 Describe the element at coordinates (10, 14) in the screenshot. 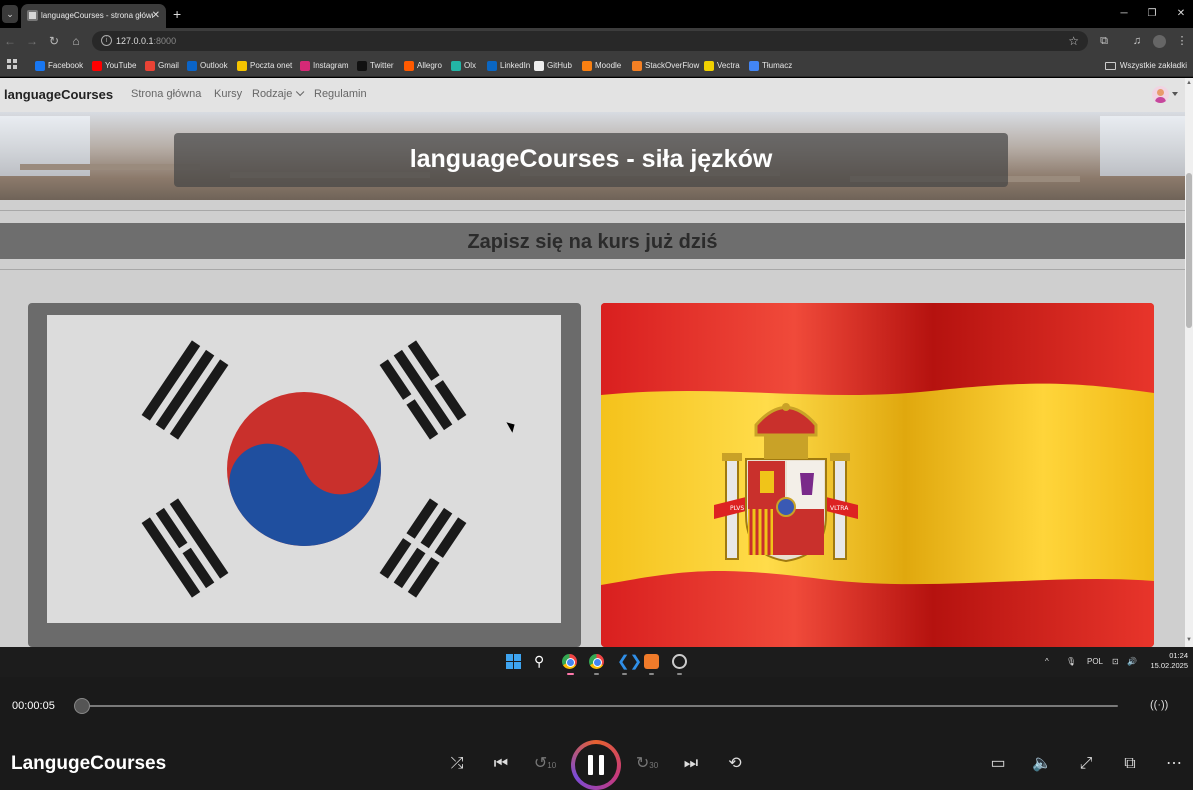

I see `tab-search-button: ⌄` at that location.